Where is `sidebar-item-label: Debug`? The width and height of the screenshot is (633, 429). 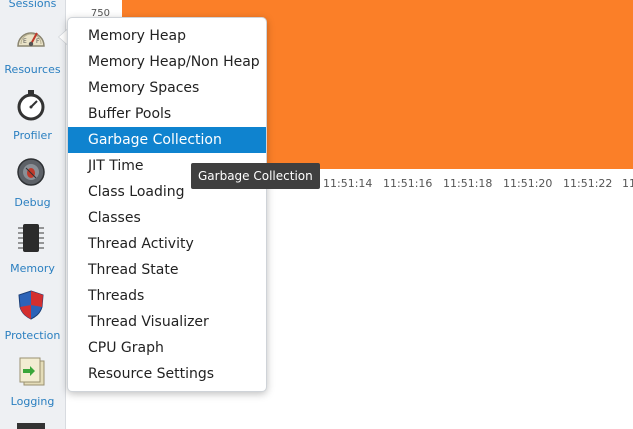
sidebar-item-label: Debug is located at coordinates (32, 202).